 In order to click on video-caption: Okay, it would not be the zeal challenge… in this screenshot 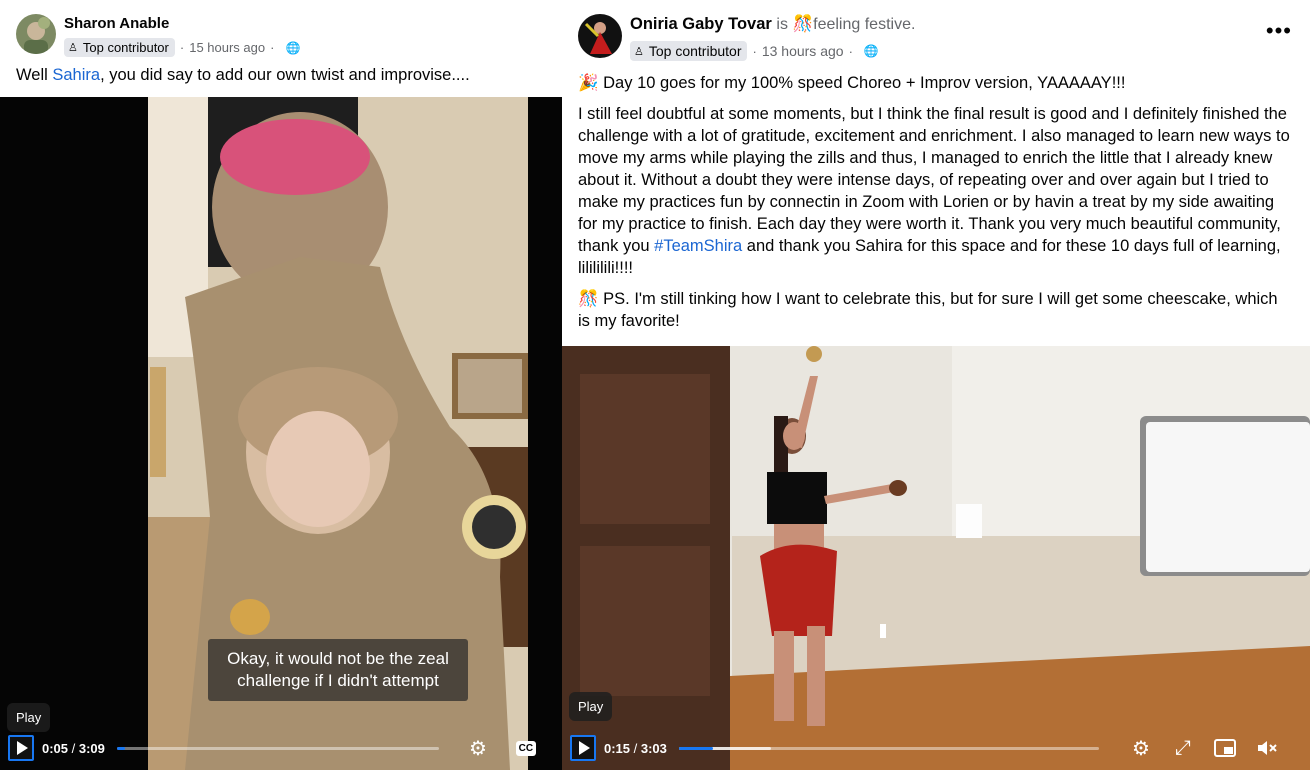, I will do `click(338, 670)`.